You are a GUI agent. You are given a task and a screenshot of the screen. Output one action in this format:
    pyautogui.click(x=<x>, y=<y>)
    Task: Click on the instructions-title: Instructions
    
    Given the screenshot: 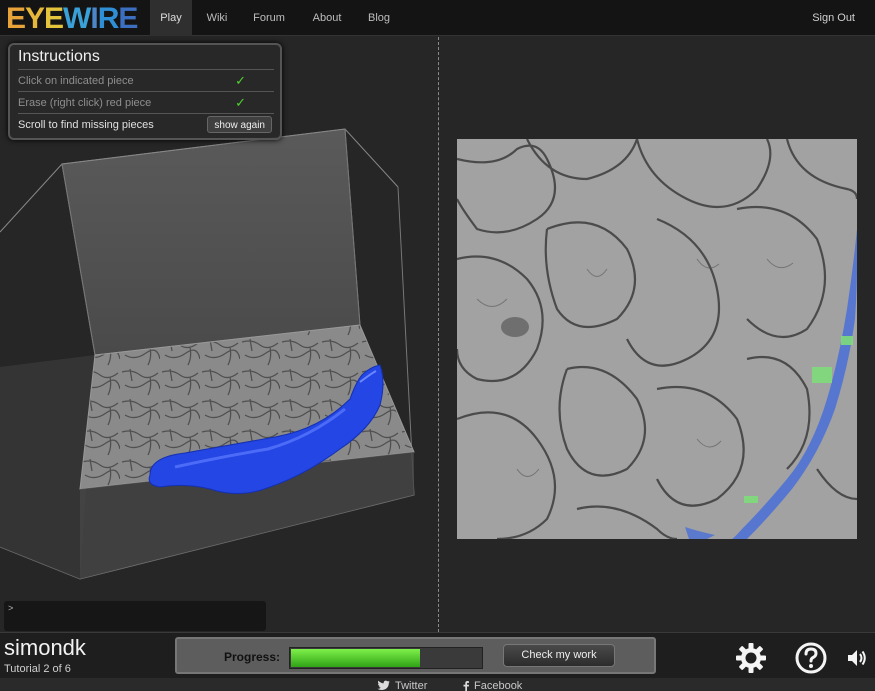 What is the action you would take?
    pyautogui.click(x=59, y=56)
    